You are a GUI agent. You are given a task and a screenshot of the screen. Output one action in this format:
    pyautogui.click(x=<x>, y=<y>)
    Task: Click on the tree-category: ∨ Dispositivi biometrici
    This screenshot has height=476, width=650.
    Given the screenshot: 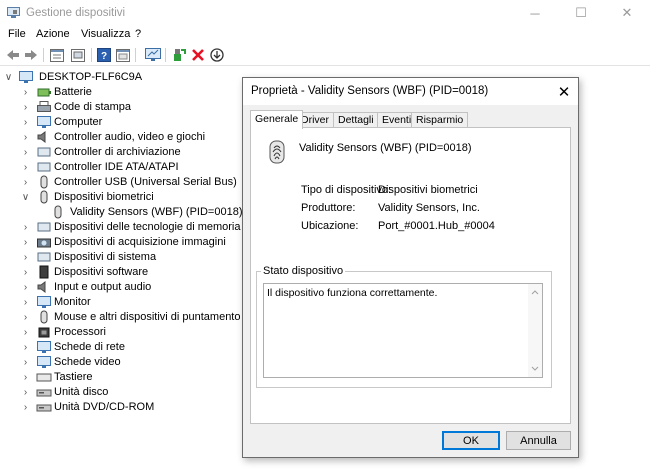 What is the action you would take?
    pyautogui.click(x=141, y=197)
    